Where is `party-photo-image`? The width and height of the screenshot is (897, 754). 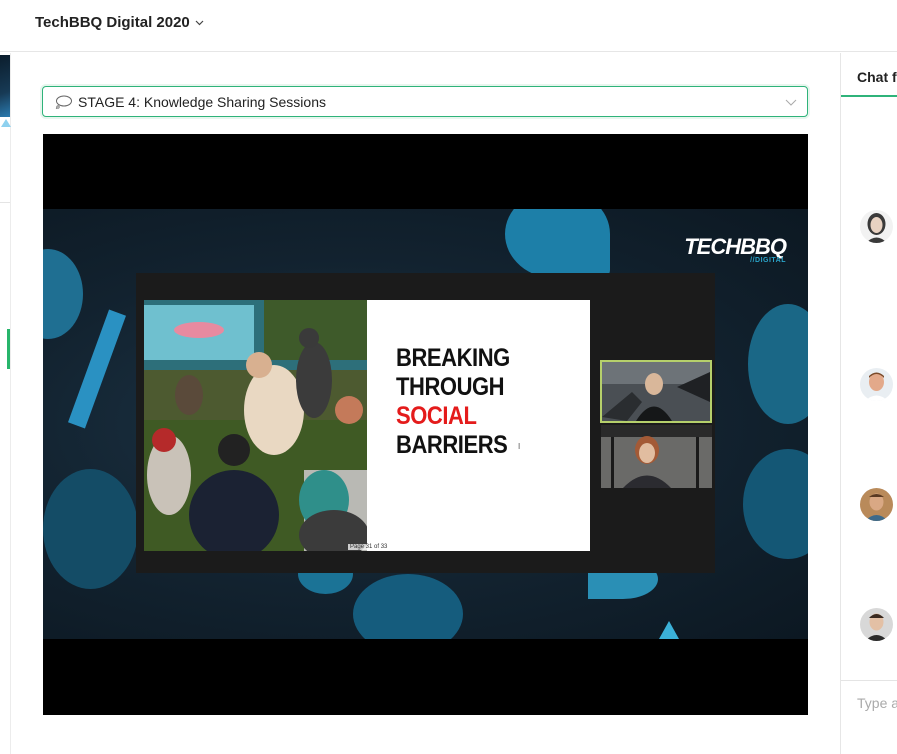 party-photo-image is located at coordinates (255, 425).